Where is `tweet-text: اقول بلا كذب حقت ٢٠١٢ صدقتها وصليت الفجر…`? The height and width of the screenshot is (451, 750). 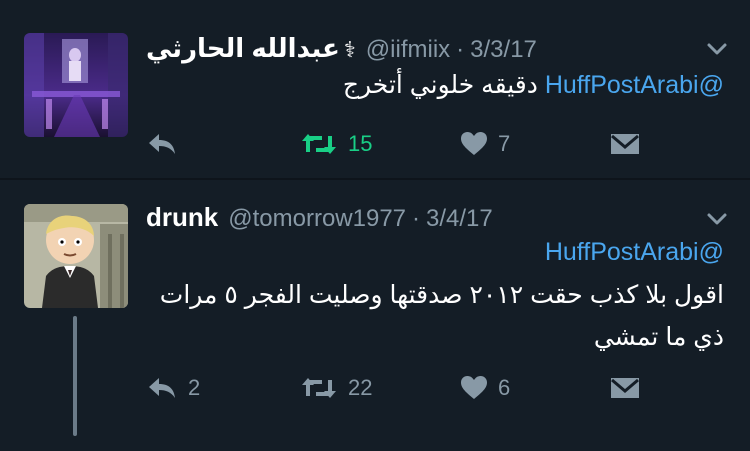
tweet-text: اقول بلا كذب حقت ٢٠١٢ صدقتها وصليت الفجر… is located at coordinates (441, 295).